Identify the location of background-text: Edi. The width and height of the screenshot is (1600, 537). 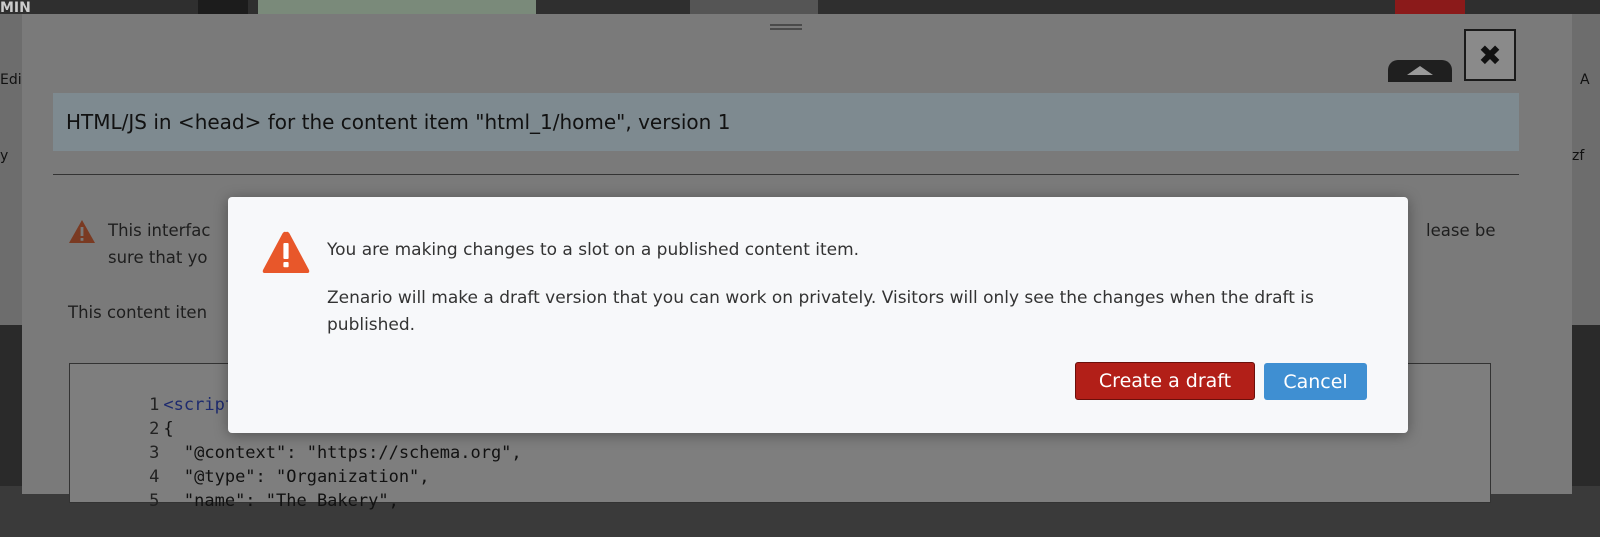
(11, 80).